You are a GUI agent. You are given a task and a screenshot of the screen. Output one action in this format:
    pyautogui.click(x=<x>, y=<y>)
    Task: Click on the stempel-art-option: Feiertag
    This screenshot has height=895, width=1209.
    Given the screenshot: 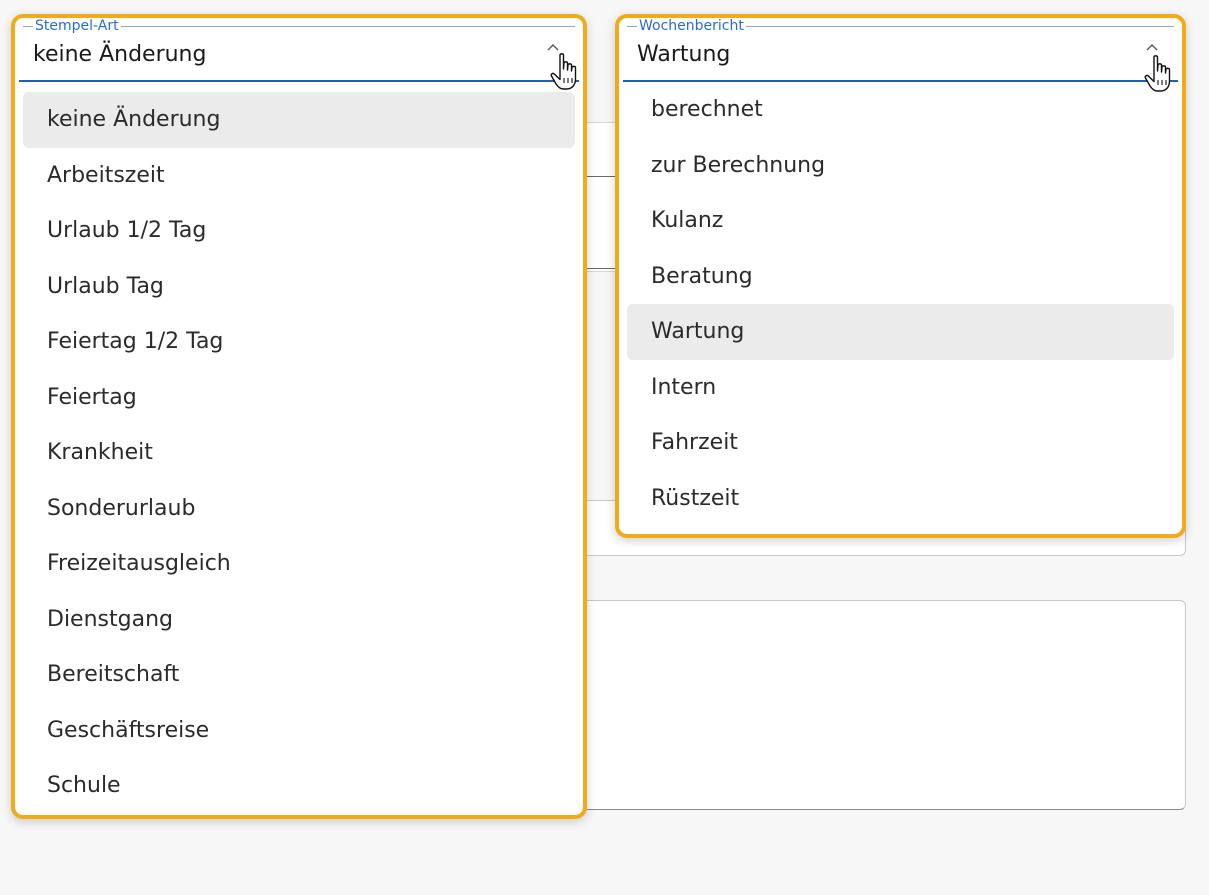 What is the action you would take?
    pyautogui.click(x=299, y=398)
    